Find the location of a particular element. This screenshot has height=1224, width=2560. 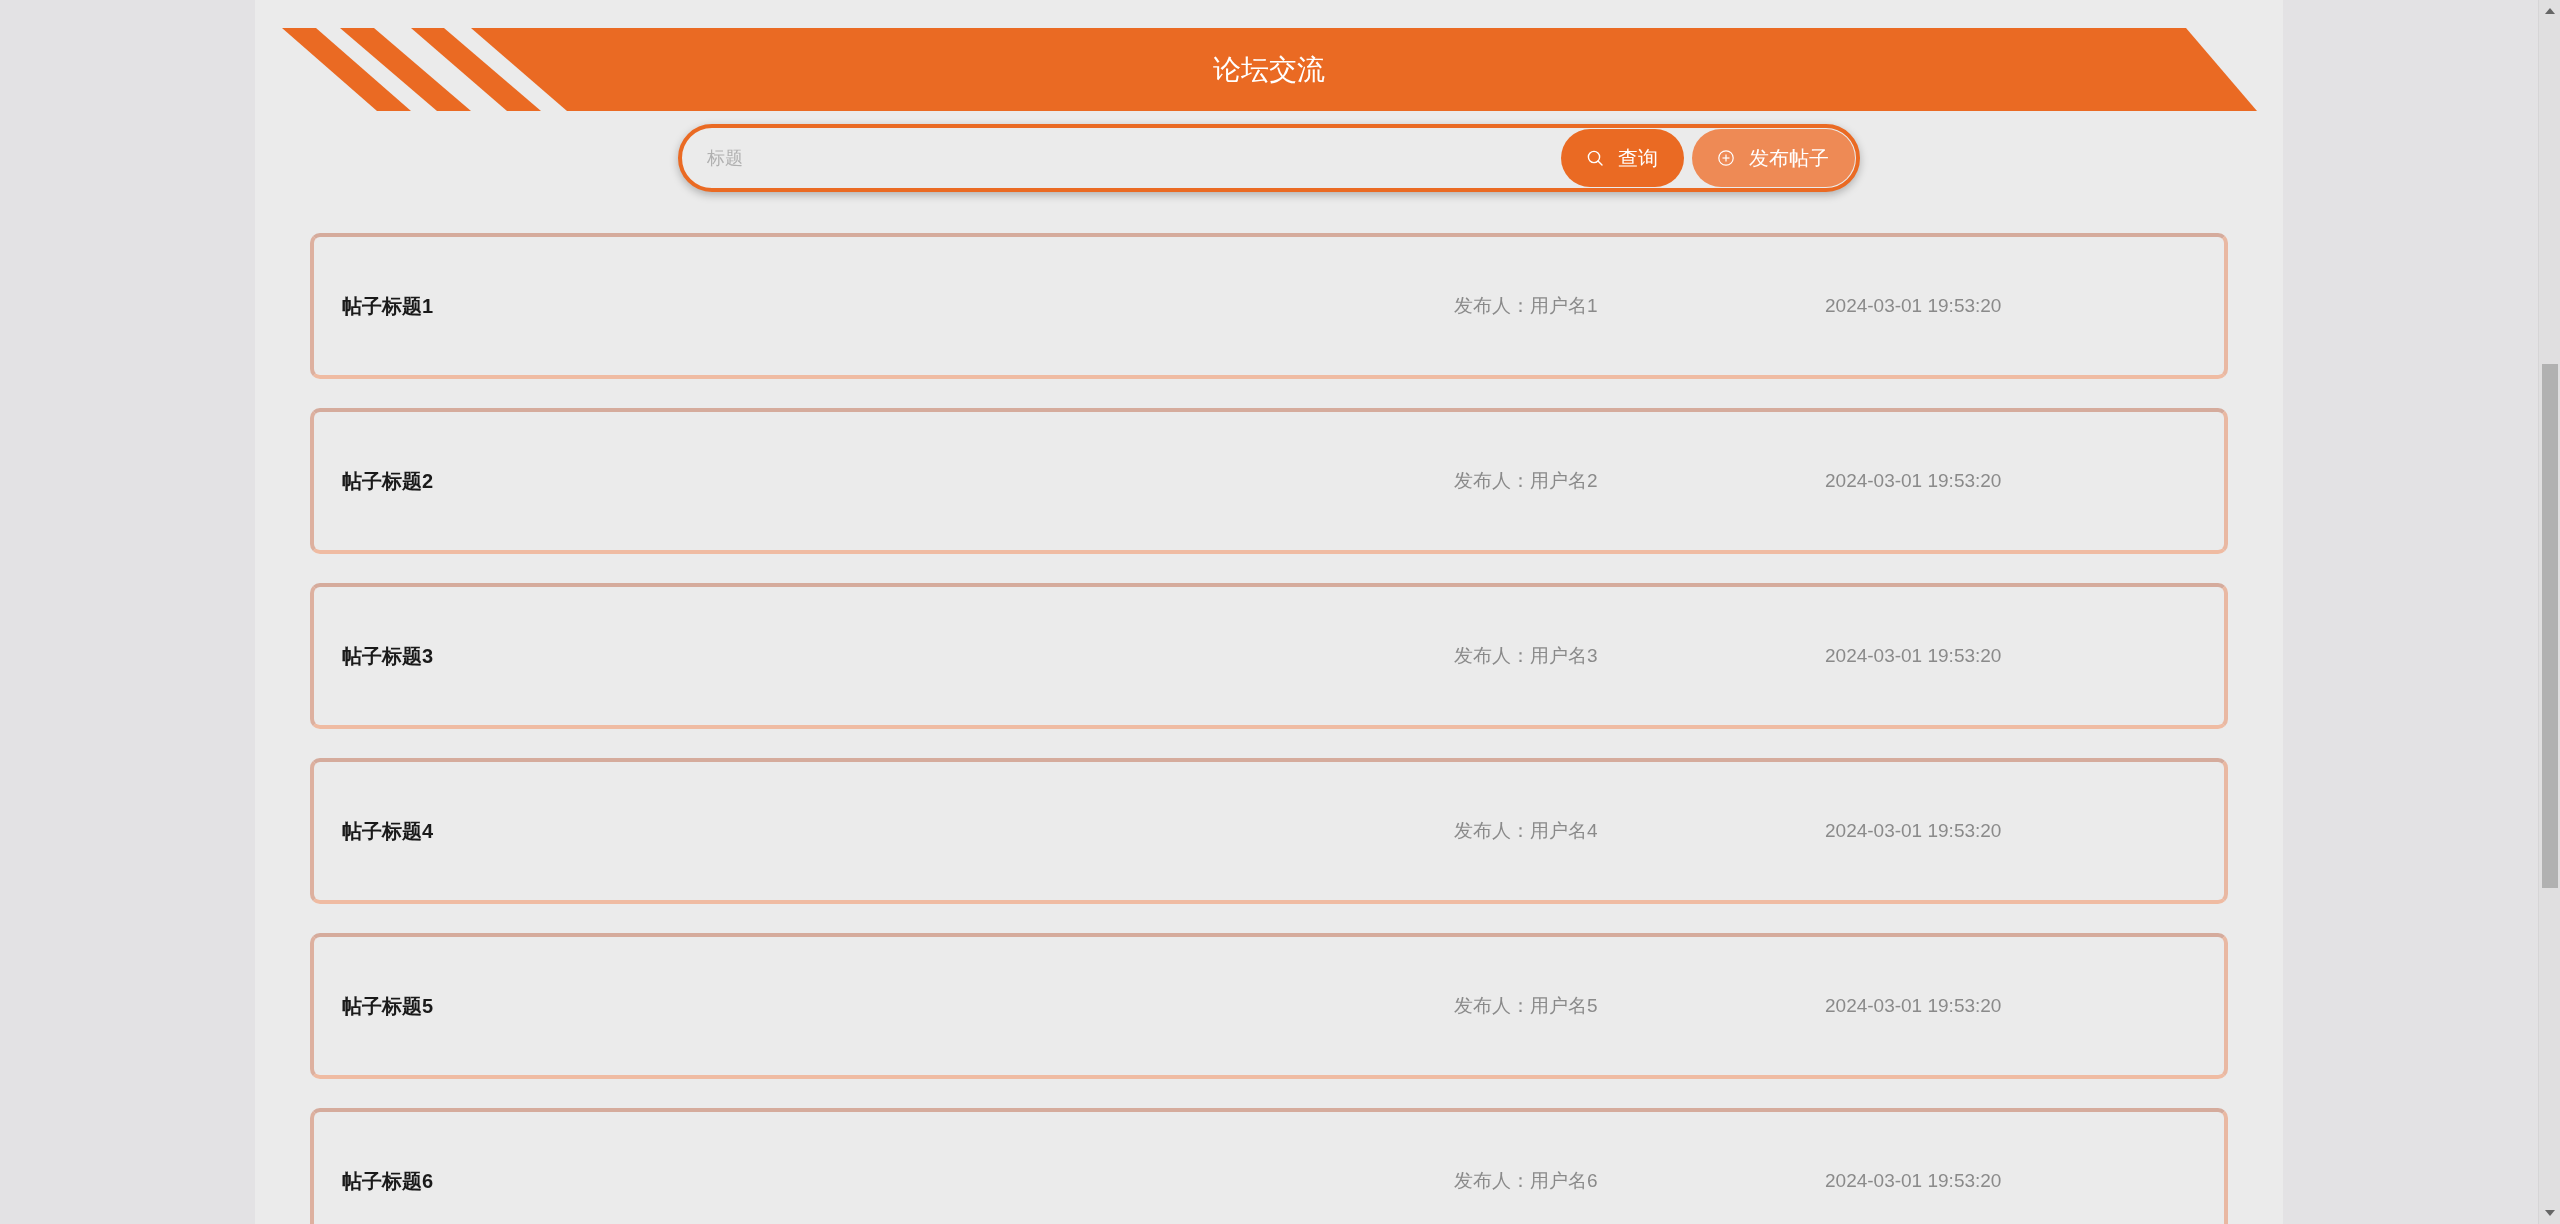

post-card: 帖子标题2 发布人：用户名2 2024-03-01 19:53:20 is located at coordinates (1269, 481).